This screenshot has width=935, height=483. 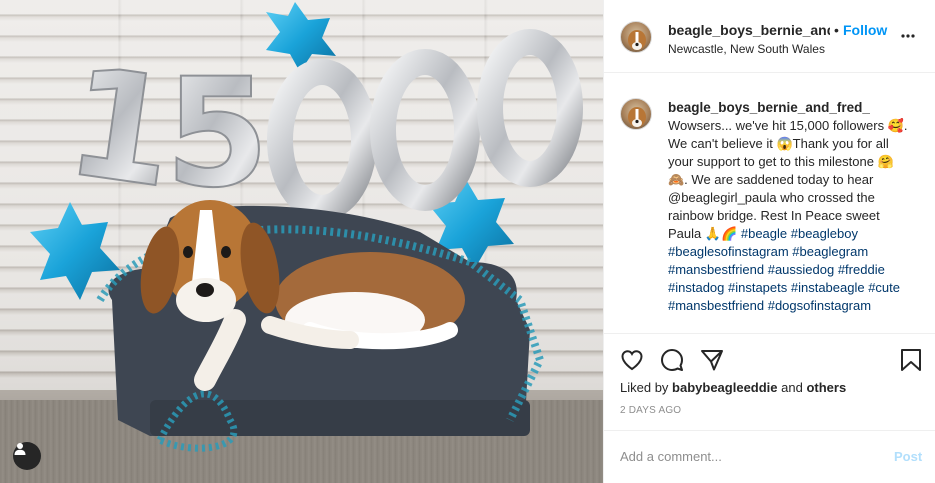 I want to click on liked-by-text: Liked by babybeagleeddie and others, so click(x=733, y=387).